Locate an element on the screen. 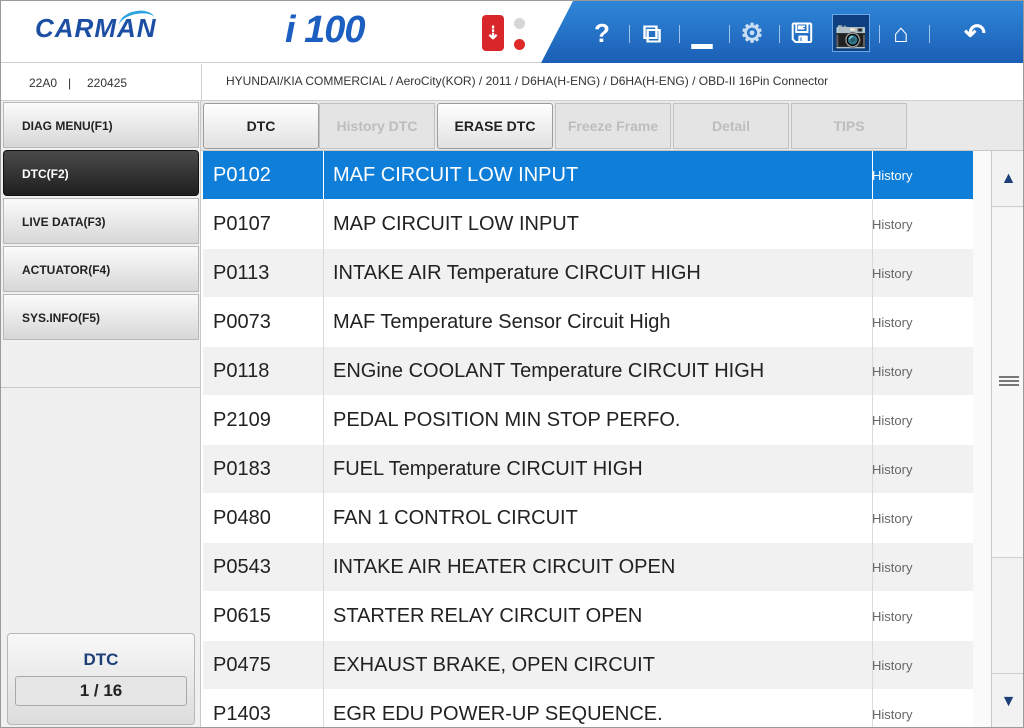 The width and height of the screenshot is (1024, 728). status-led-on is located at coordinates (519, 44).